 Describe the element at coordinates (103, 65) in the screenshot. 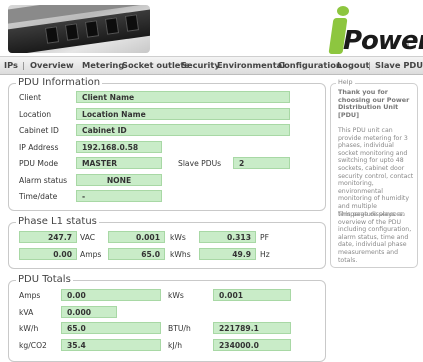

I see `nav-metering: Metering` at that location.